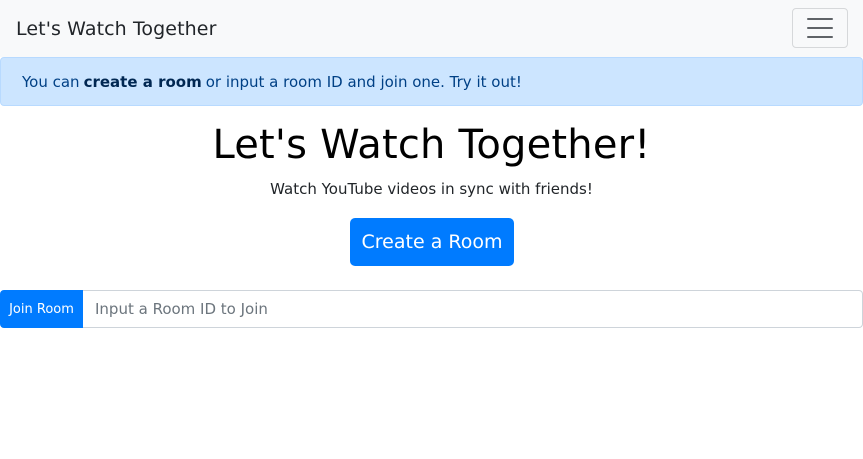 This screenshot has width=863, height=459. Describe the element at coordinates (143, 82) in the screenshot. I see `alert-create-room-link: create a room` at that location.